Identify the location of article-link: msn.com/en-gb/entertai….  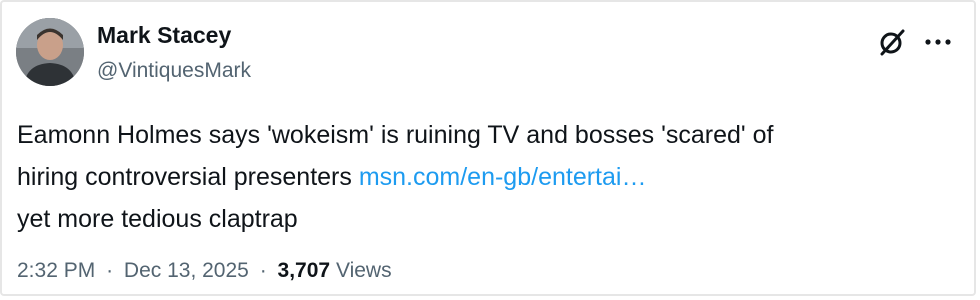
(503, 177).